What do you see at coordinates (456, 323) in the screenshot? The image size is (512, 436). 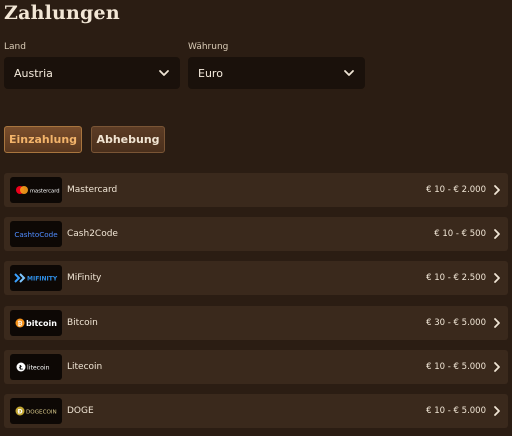 I see `method-limit: € 30 - € 5.000` at bounding box center [456, 323].